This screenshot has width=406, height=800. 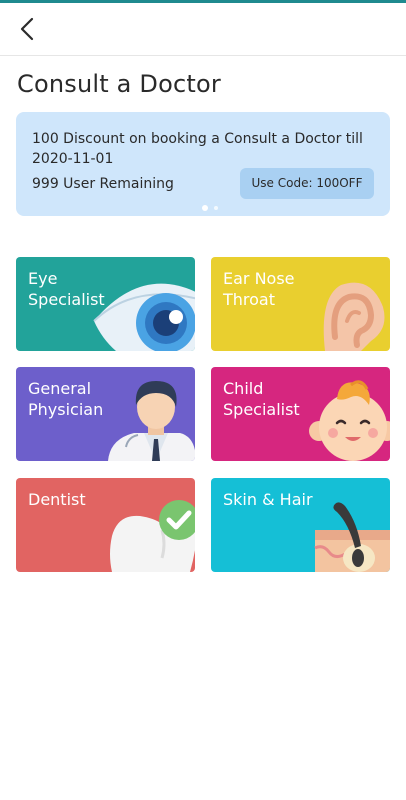 What do you see at coordinates (261, 399) in the screenshot?
I see `category-label: Child Specialist` at bounding box center [261, 399].